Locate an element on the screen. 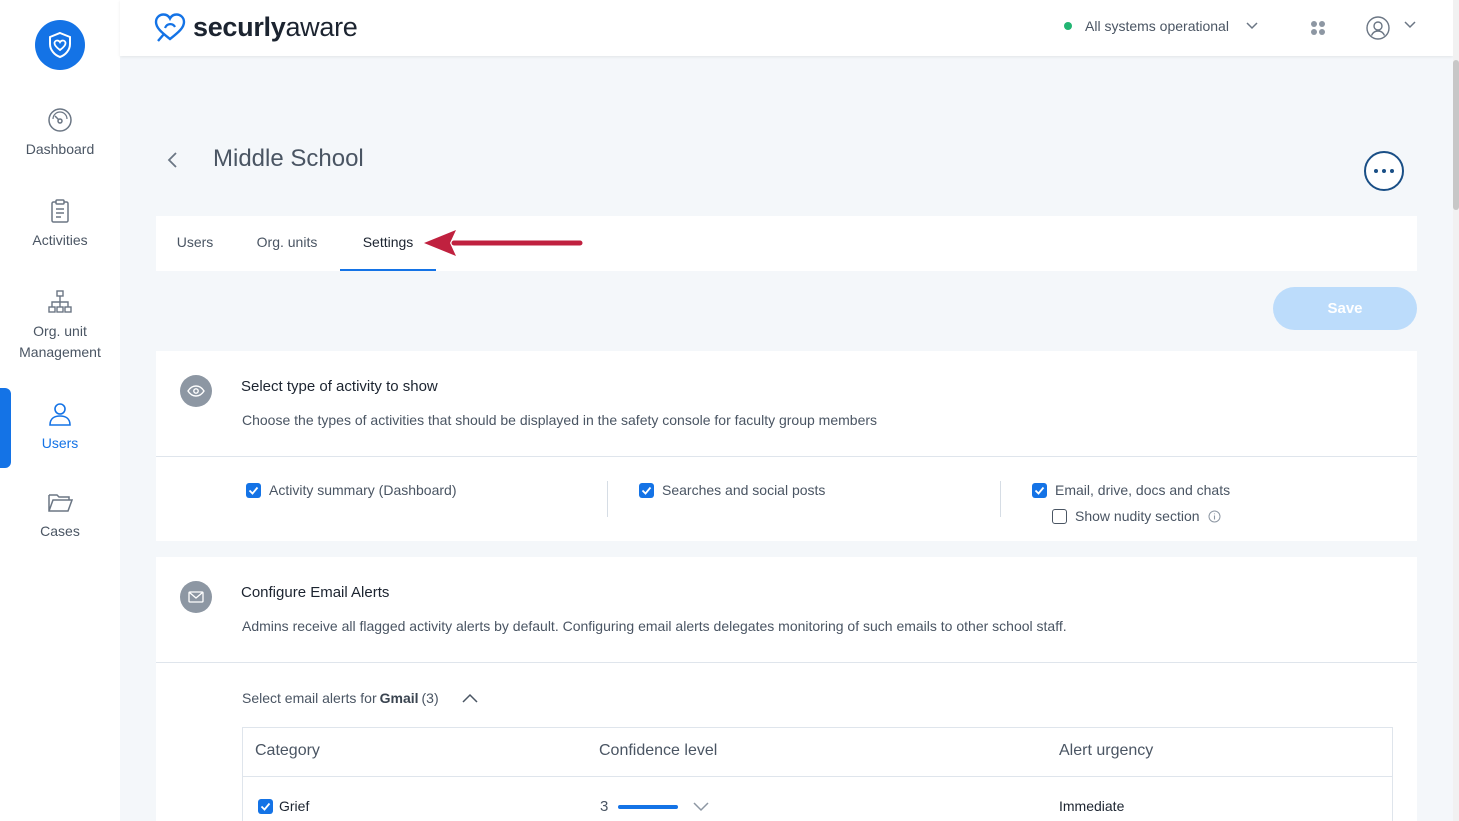 This screenshot has height=821, width=1459. more-options-button is located at coordinates (1384, 171).